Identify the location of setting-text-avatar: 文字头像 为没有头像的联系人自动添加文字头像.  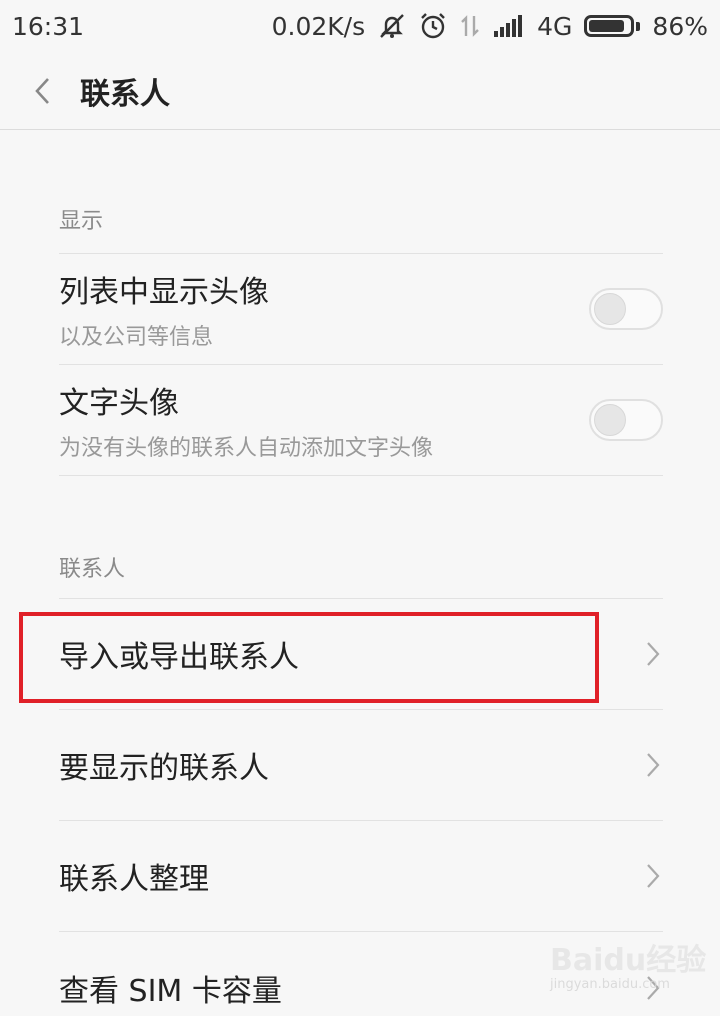
(361, 420).